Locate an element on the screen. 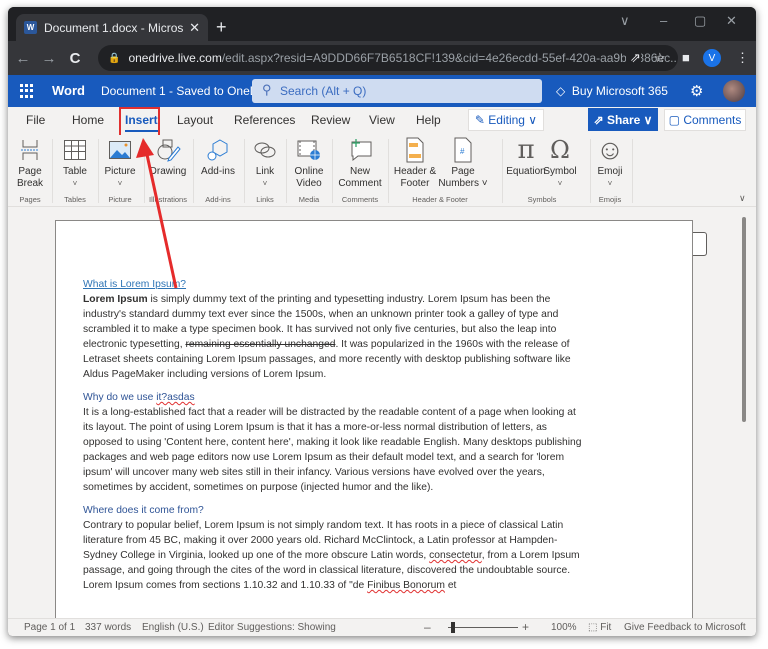 The width and height of the screenshot is (768, 649). equation-button: π Equation is located at coordinates (526, 157).